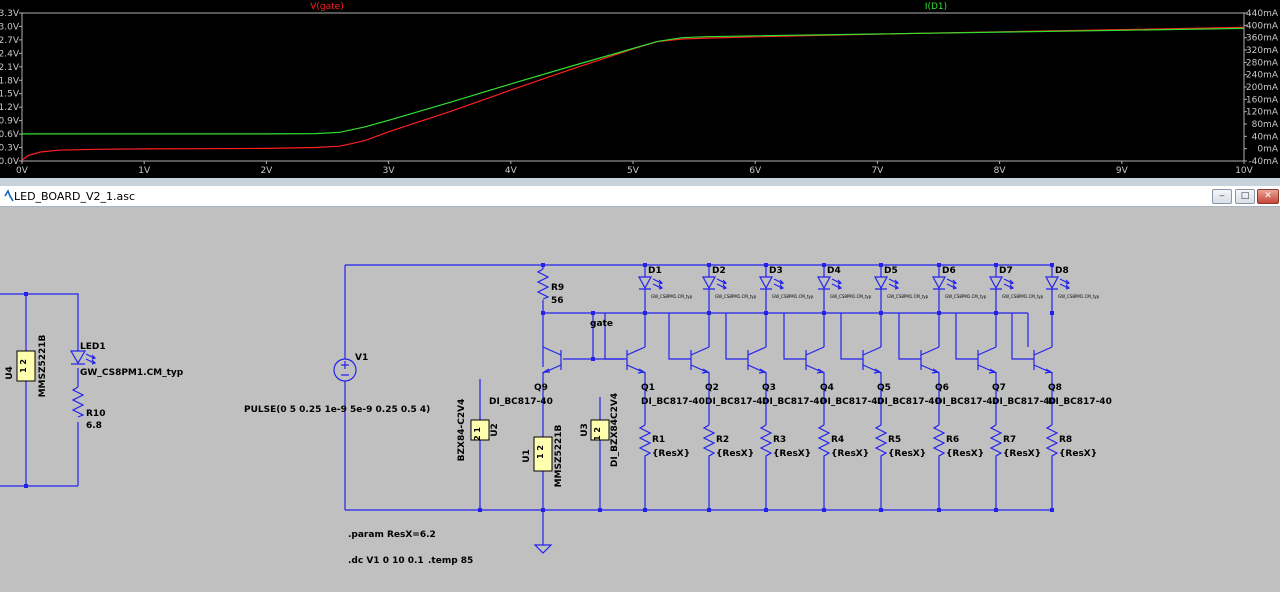 Image resolution: width=1280 pixels, height=592 pixels. I want to click on driver-cell-8: D8 GW_CS8PM1.CM_typ Q8 DI_BC817-40 R8 {ResX}, so click(1061, 387).